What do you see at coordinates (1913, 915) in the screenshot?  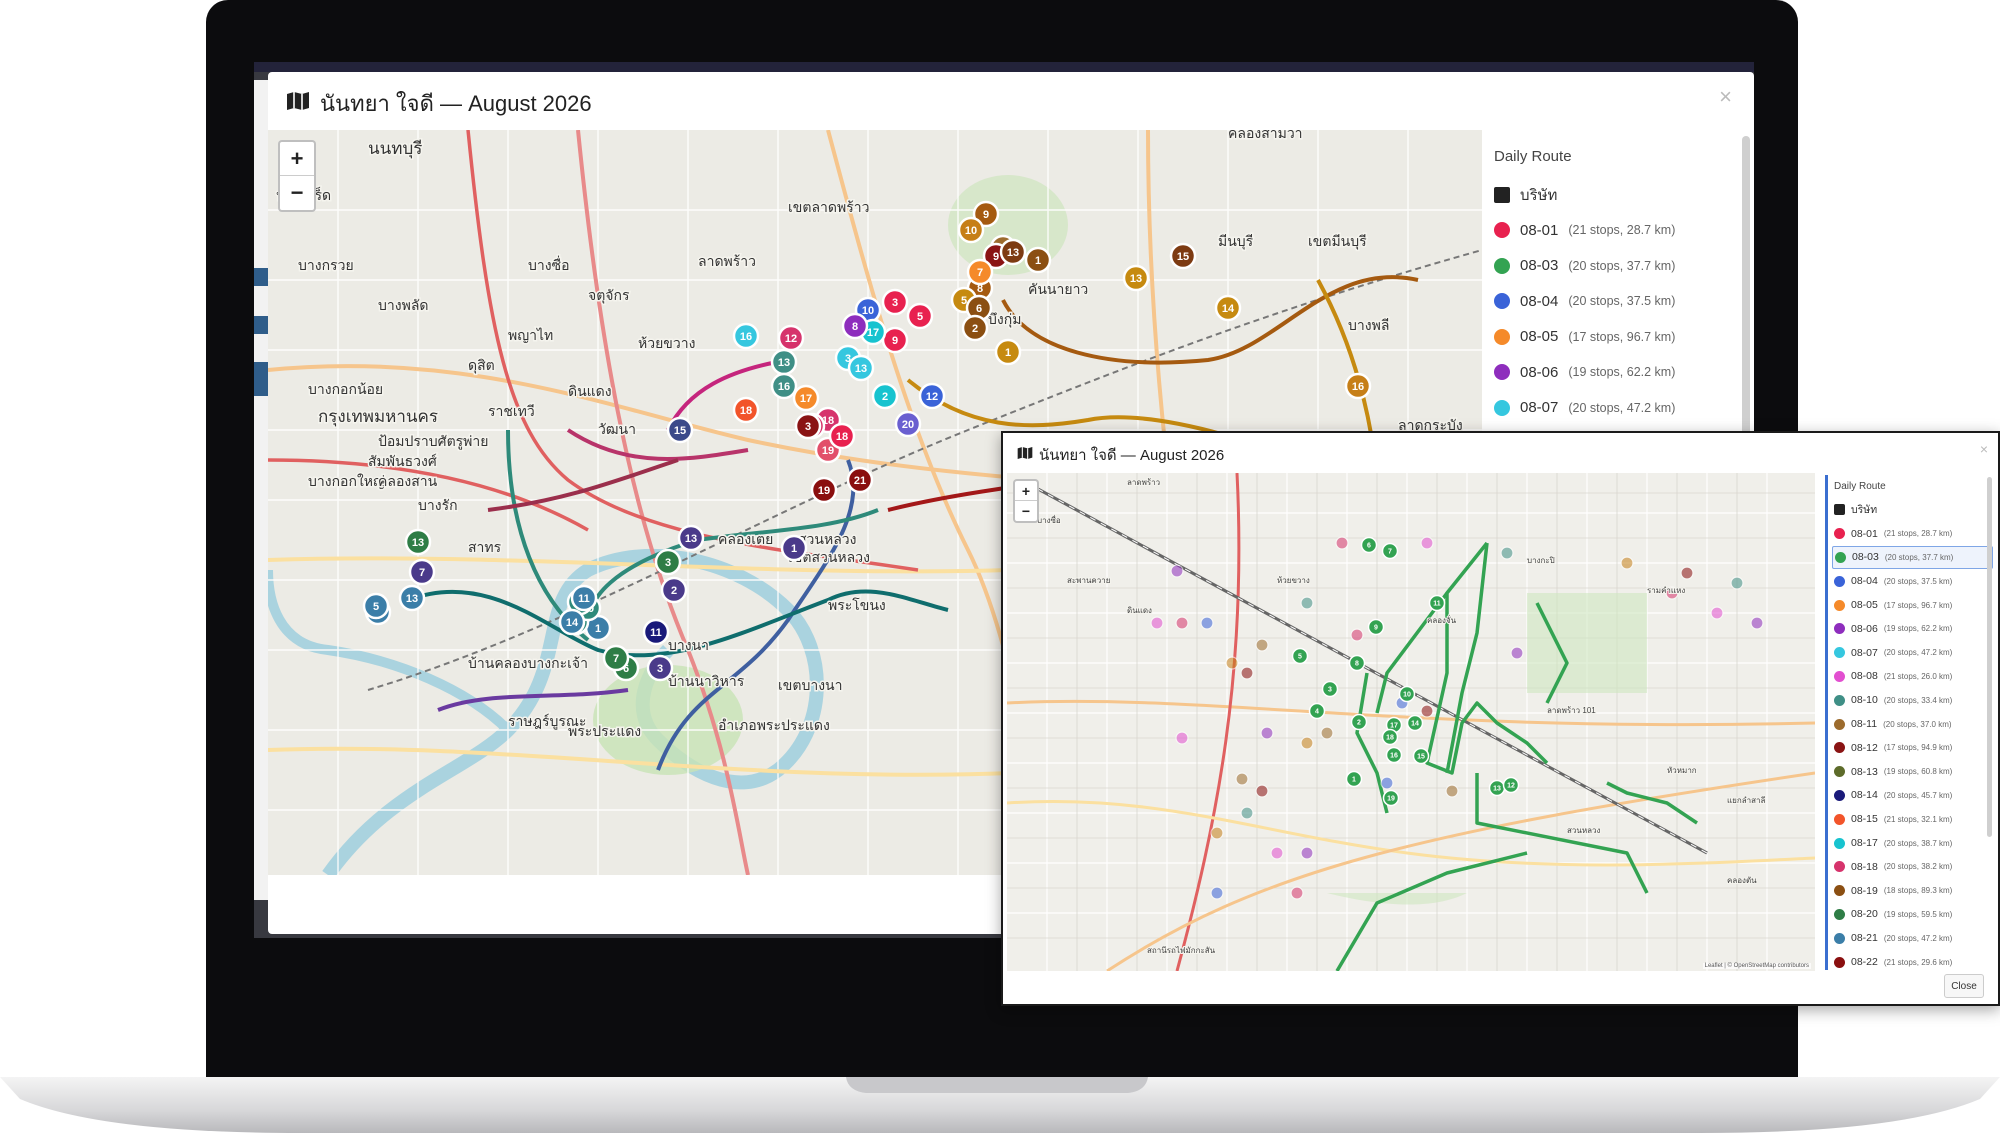 I see `legend-item-08-20: 08-20 (19 stops, 59.5 km)` at bounding box center [1913, 915].